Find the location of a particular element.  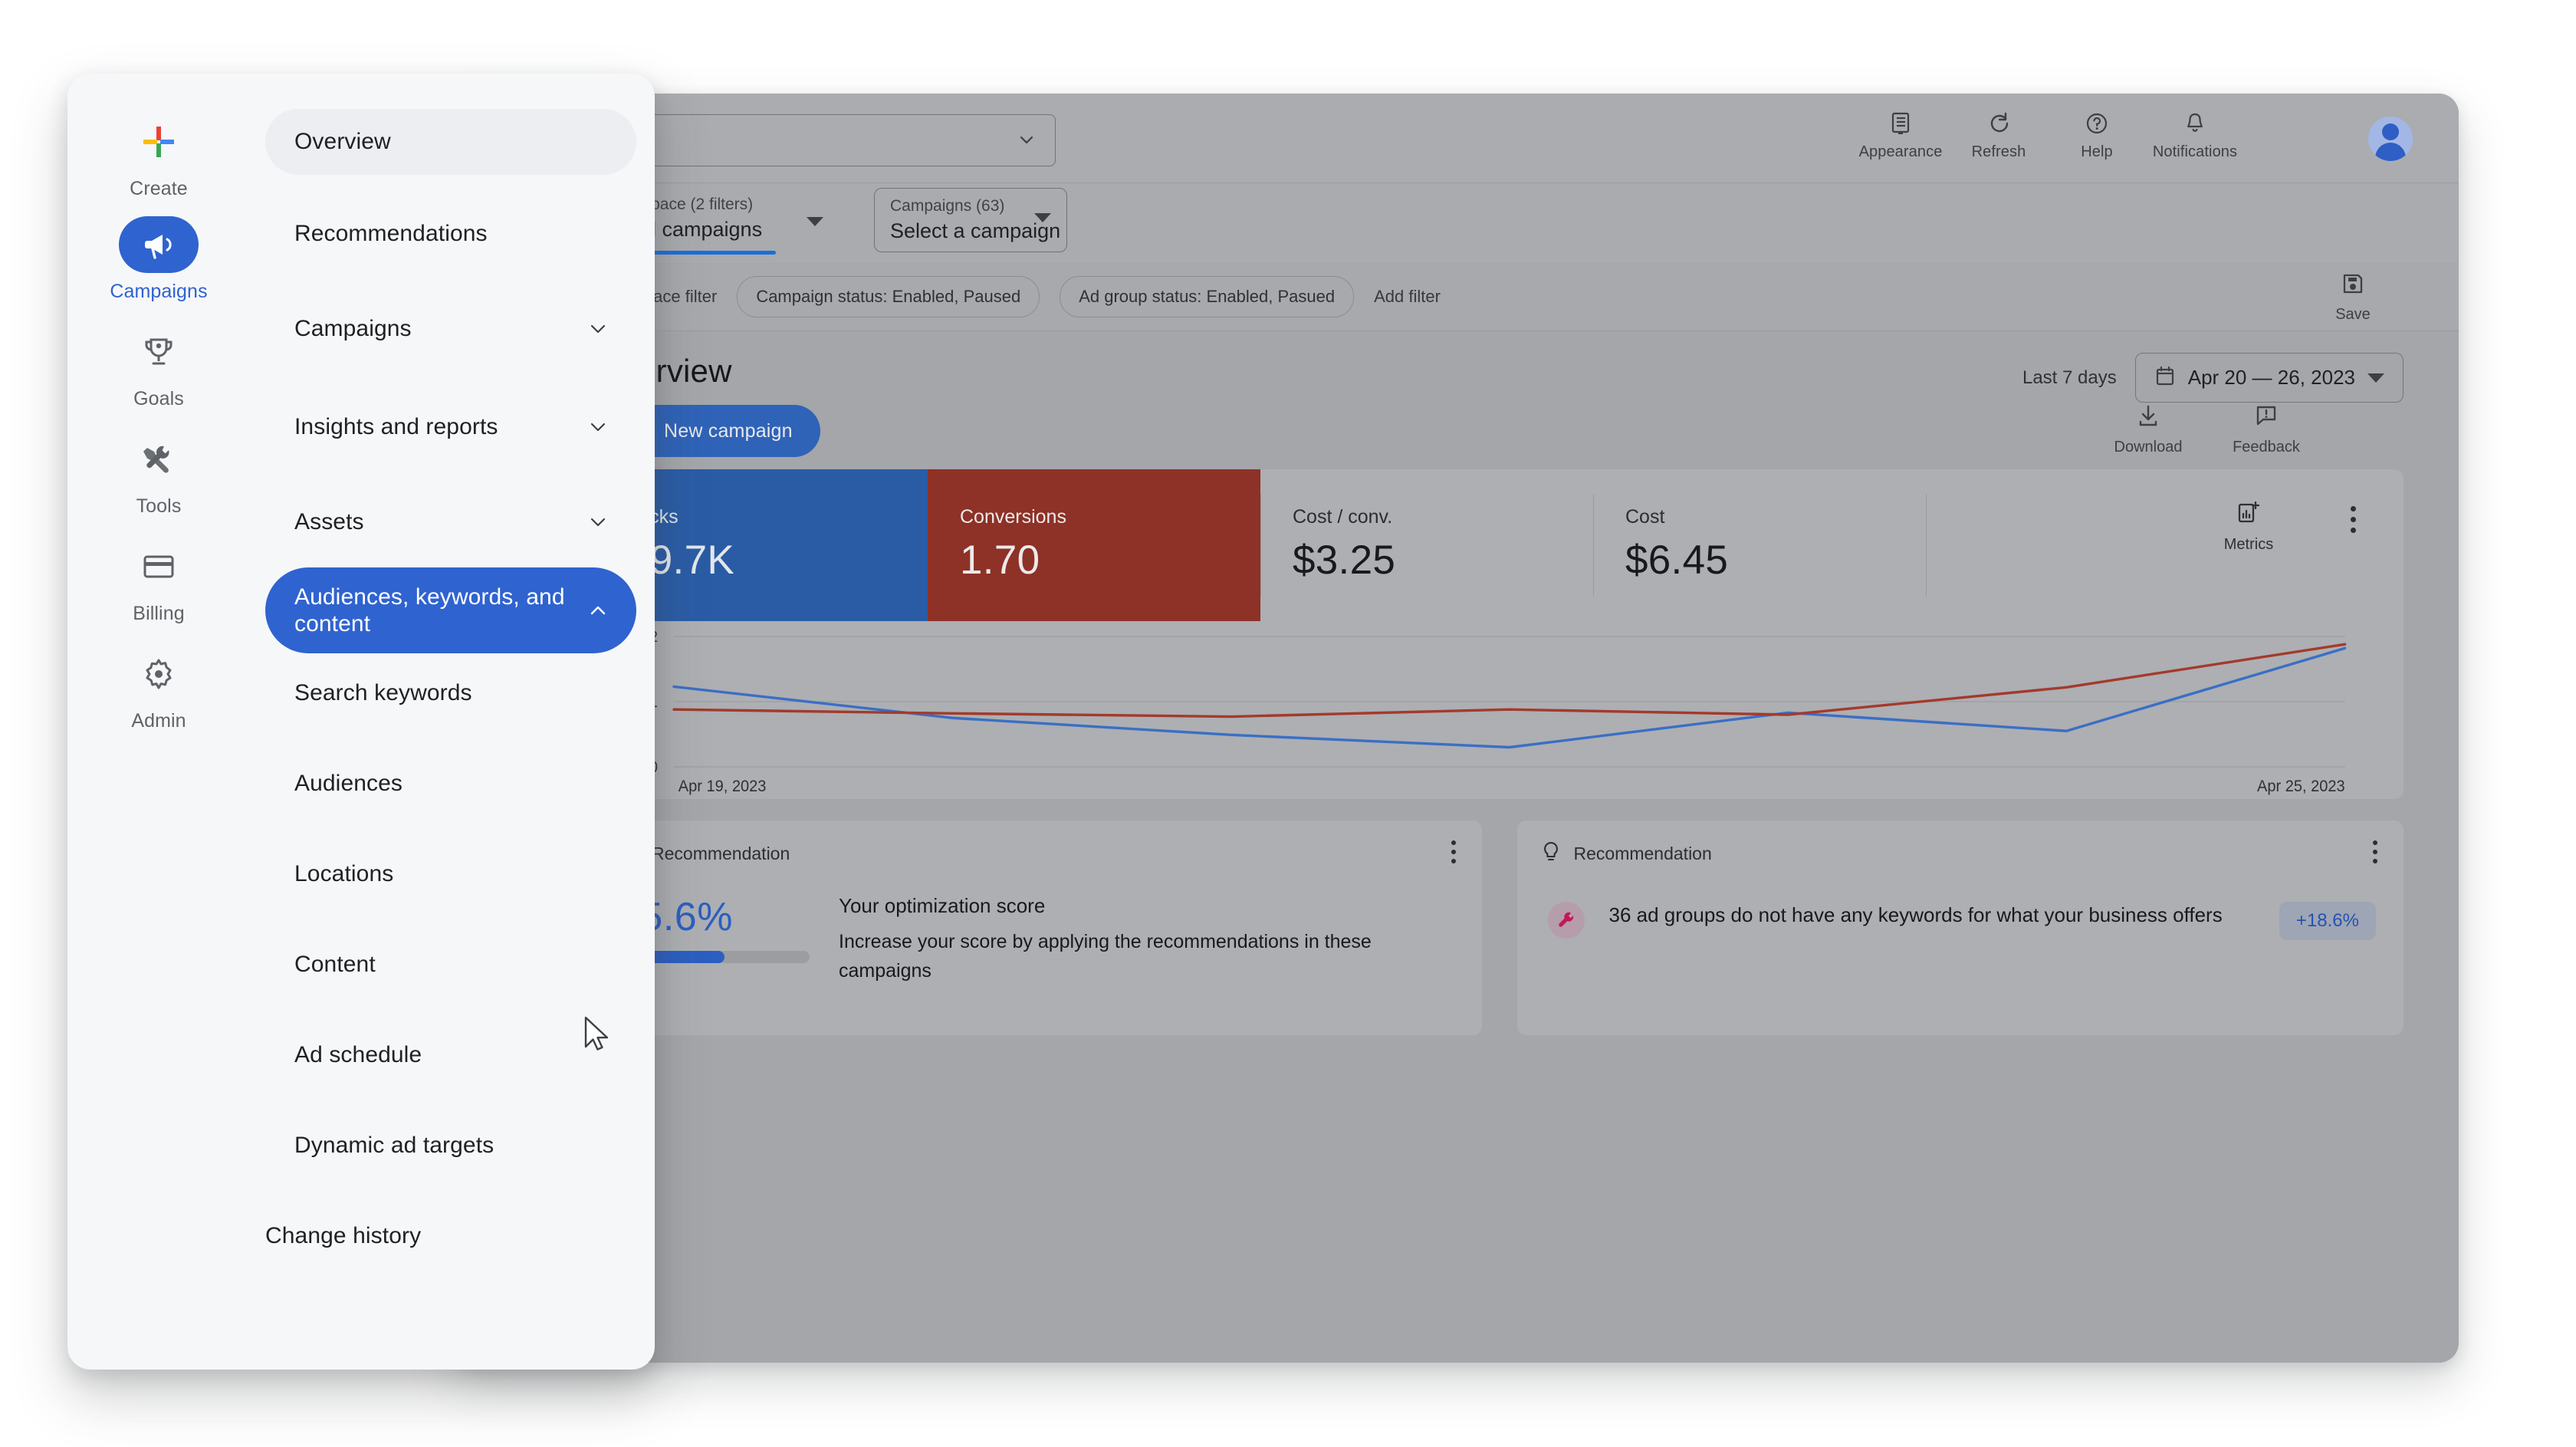

rail-label: Create is located at coordinates (159, 188).